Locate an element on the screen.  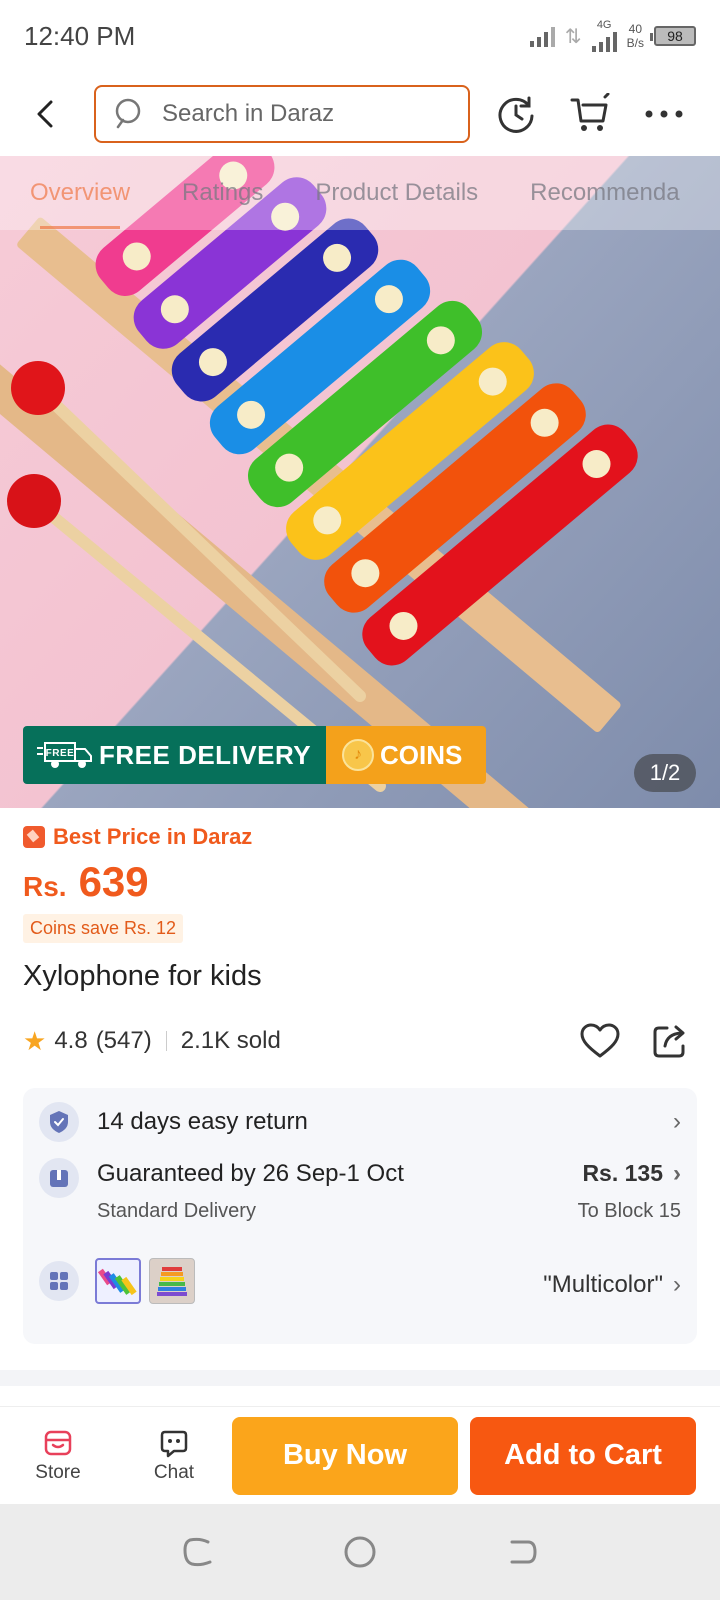
chevron-left-icon is located at coordinates (45, 114).